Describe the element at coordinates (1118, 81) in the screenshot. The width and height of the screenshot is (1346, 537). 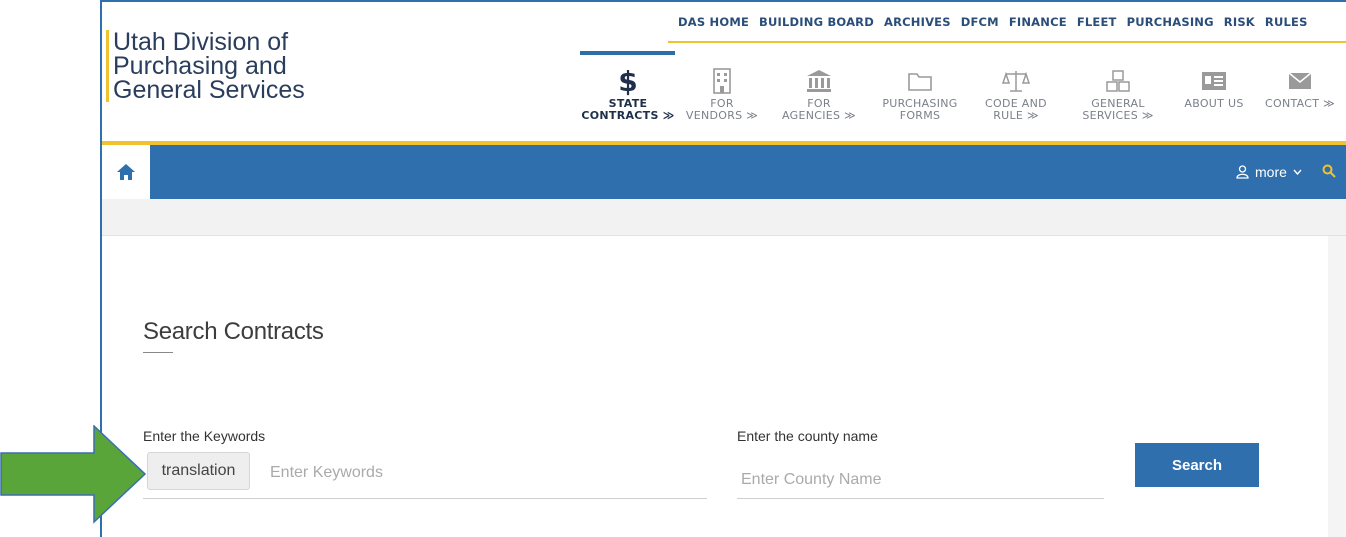
I see `cubes-icon` at that location.